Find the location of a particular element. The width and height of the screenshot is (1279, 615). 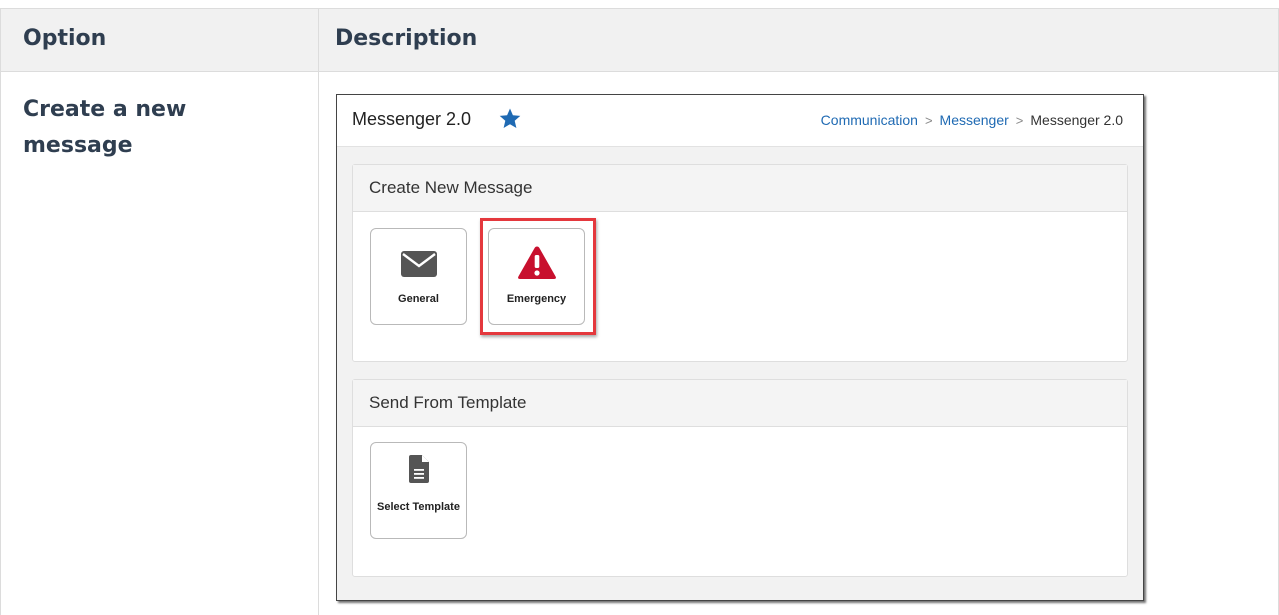

emergency-message-button: Emergency is located at coordinates (536, 276).